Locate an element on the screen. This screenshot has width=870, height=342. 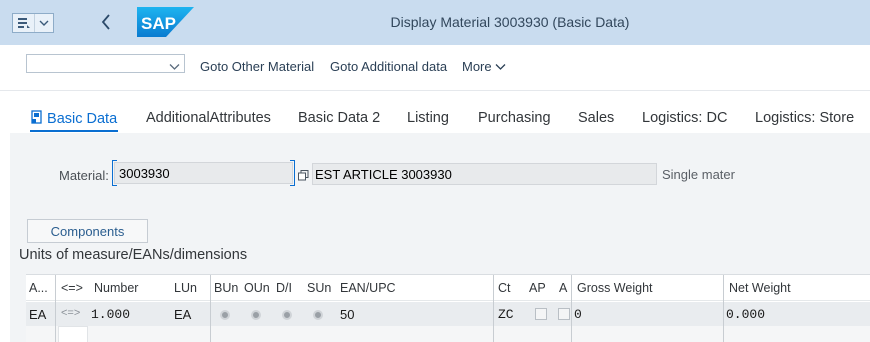
col-header-ct: Ct is located at coordinates (504, 288).